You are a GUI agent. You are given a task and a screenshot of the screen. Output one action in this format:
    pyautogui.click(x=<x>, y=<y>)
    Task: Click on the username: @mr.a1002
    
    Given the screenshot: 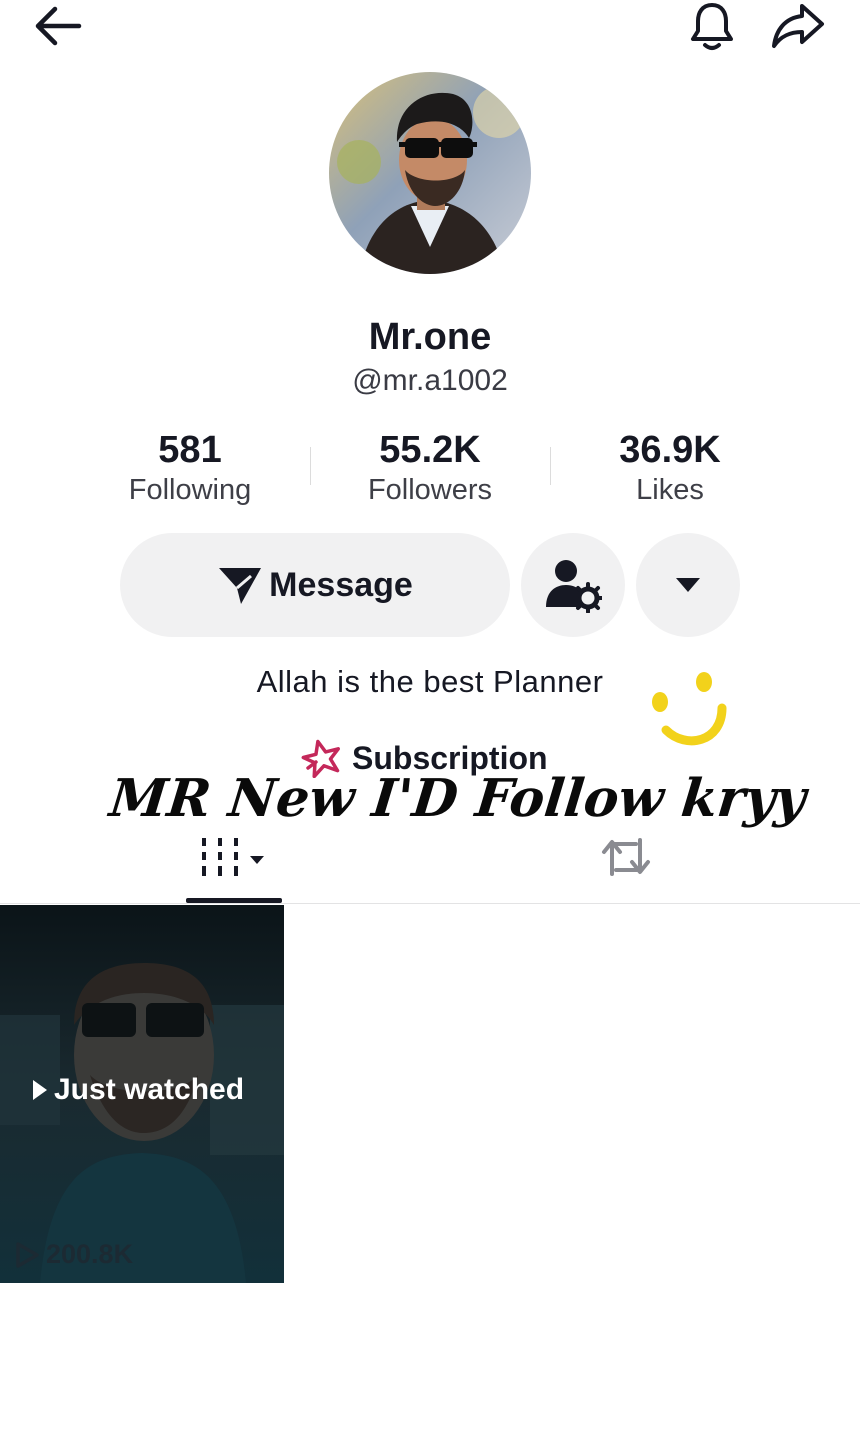 What is the action you would take?
    pyautogui.click(x=430, y=380)
    